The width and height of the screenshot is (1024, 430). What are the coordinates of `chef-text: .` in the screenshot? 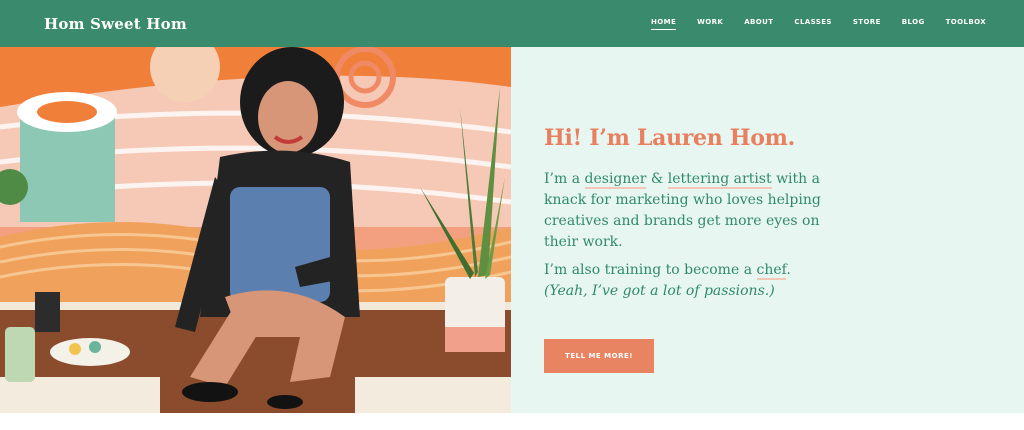 It's located at (788, 270).